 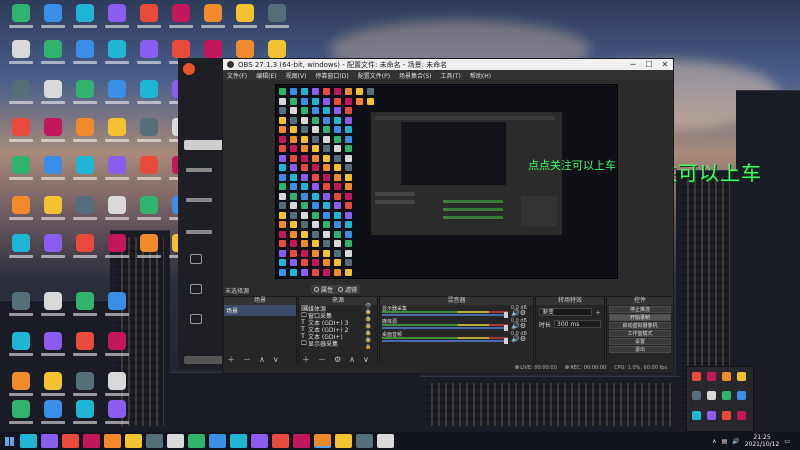 I want to click on filters-button: 滤镜, so click(x=348, y=289).